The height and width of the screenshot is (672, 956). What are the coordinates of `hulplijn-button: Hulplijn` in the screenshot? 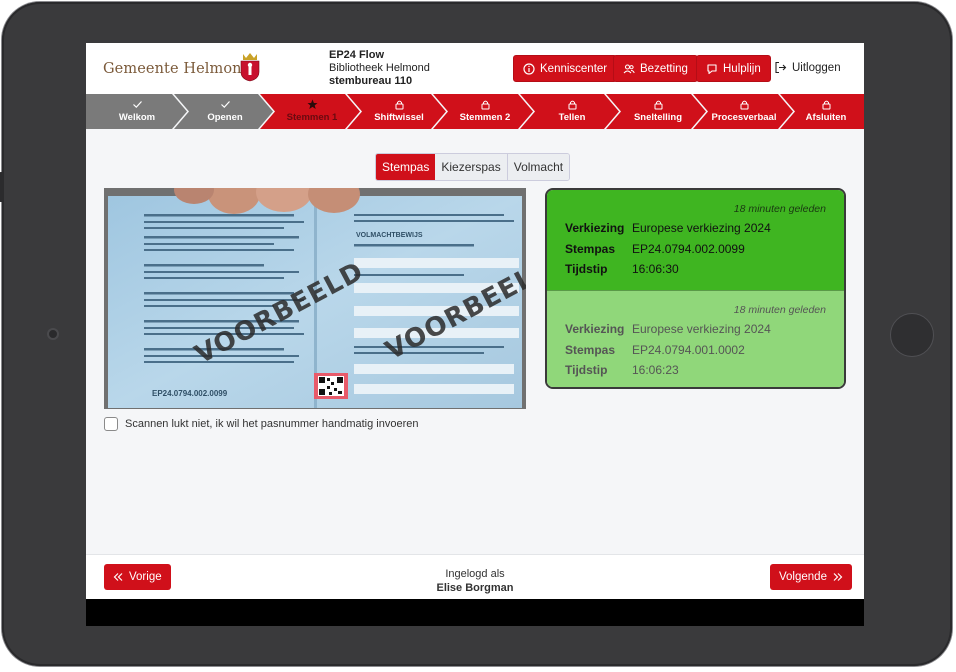 It's located at (733, 68).